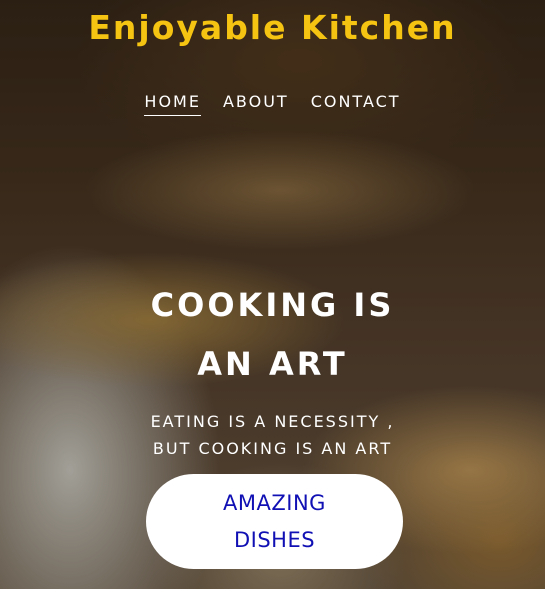  I want to click on nav-item-home: HOME, so click(172, 104).